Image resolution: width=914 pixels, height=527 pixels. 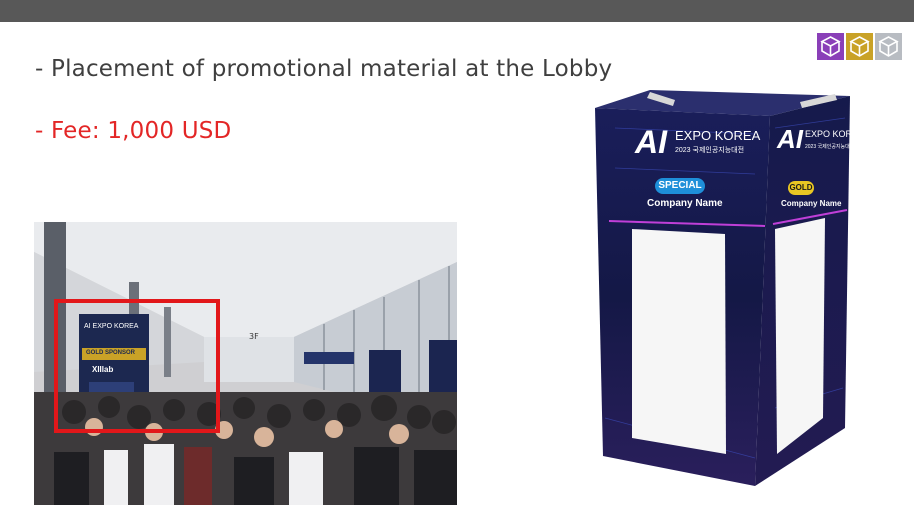 I want to click on gold-cube-icon, so click(x=859, y=46).